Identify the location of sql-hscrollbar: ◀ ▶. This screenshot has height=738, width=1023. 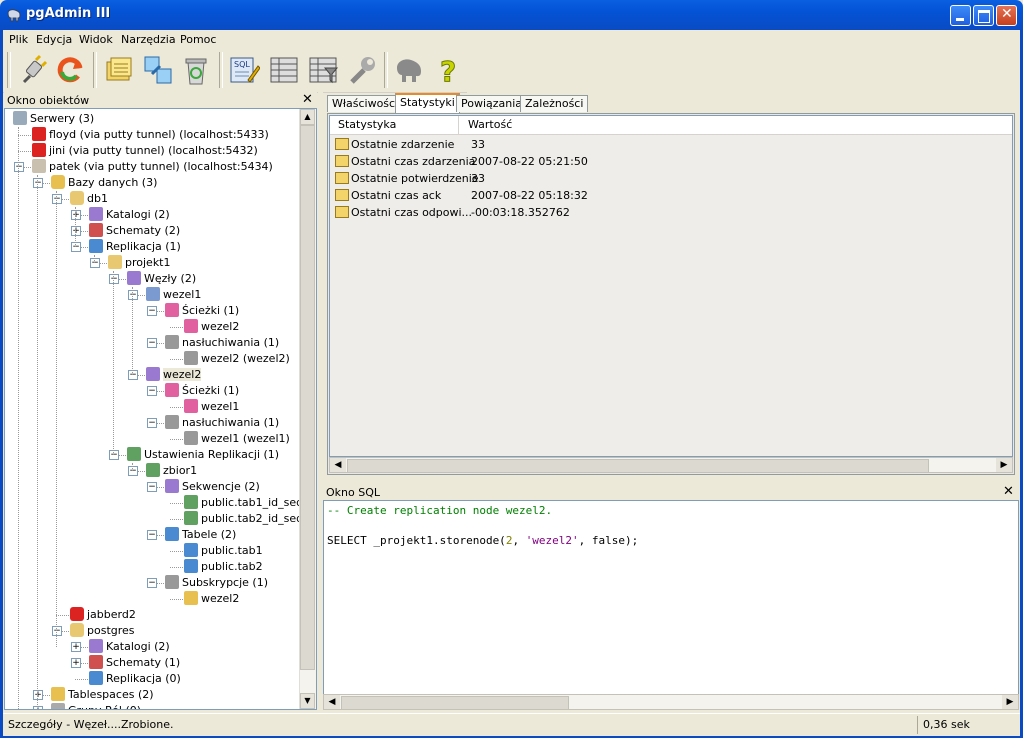
(671, 702).